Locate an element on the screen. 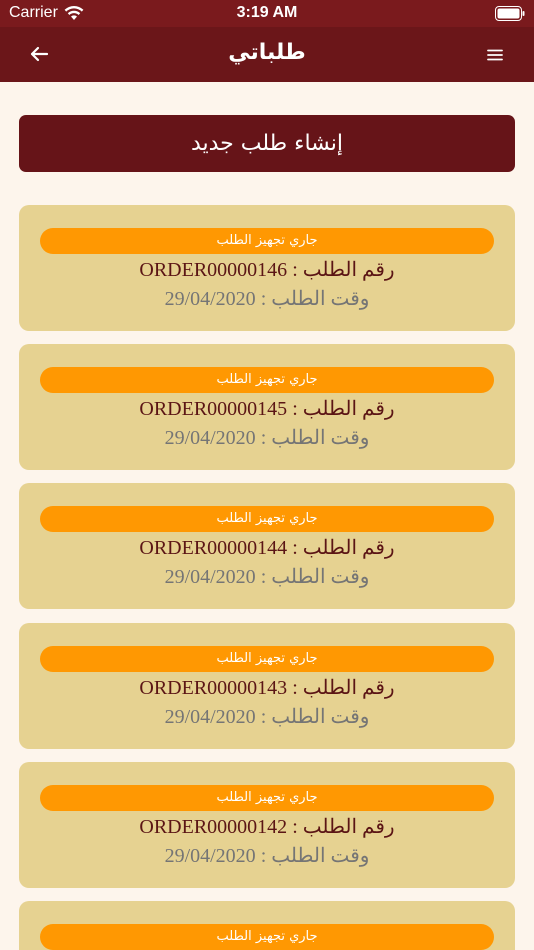 This screenshot has height=950, width=534. order-number: رقم الطلب : ORDER00000145 is located at coordinates (267, 409).